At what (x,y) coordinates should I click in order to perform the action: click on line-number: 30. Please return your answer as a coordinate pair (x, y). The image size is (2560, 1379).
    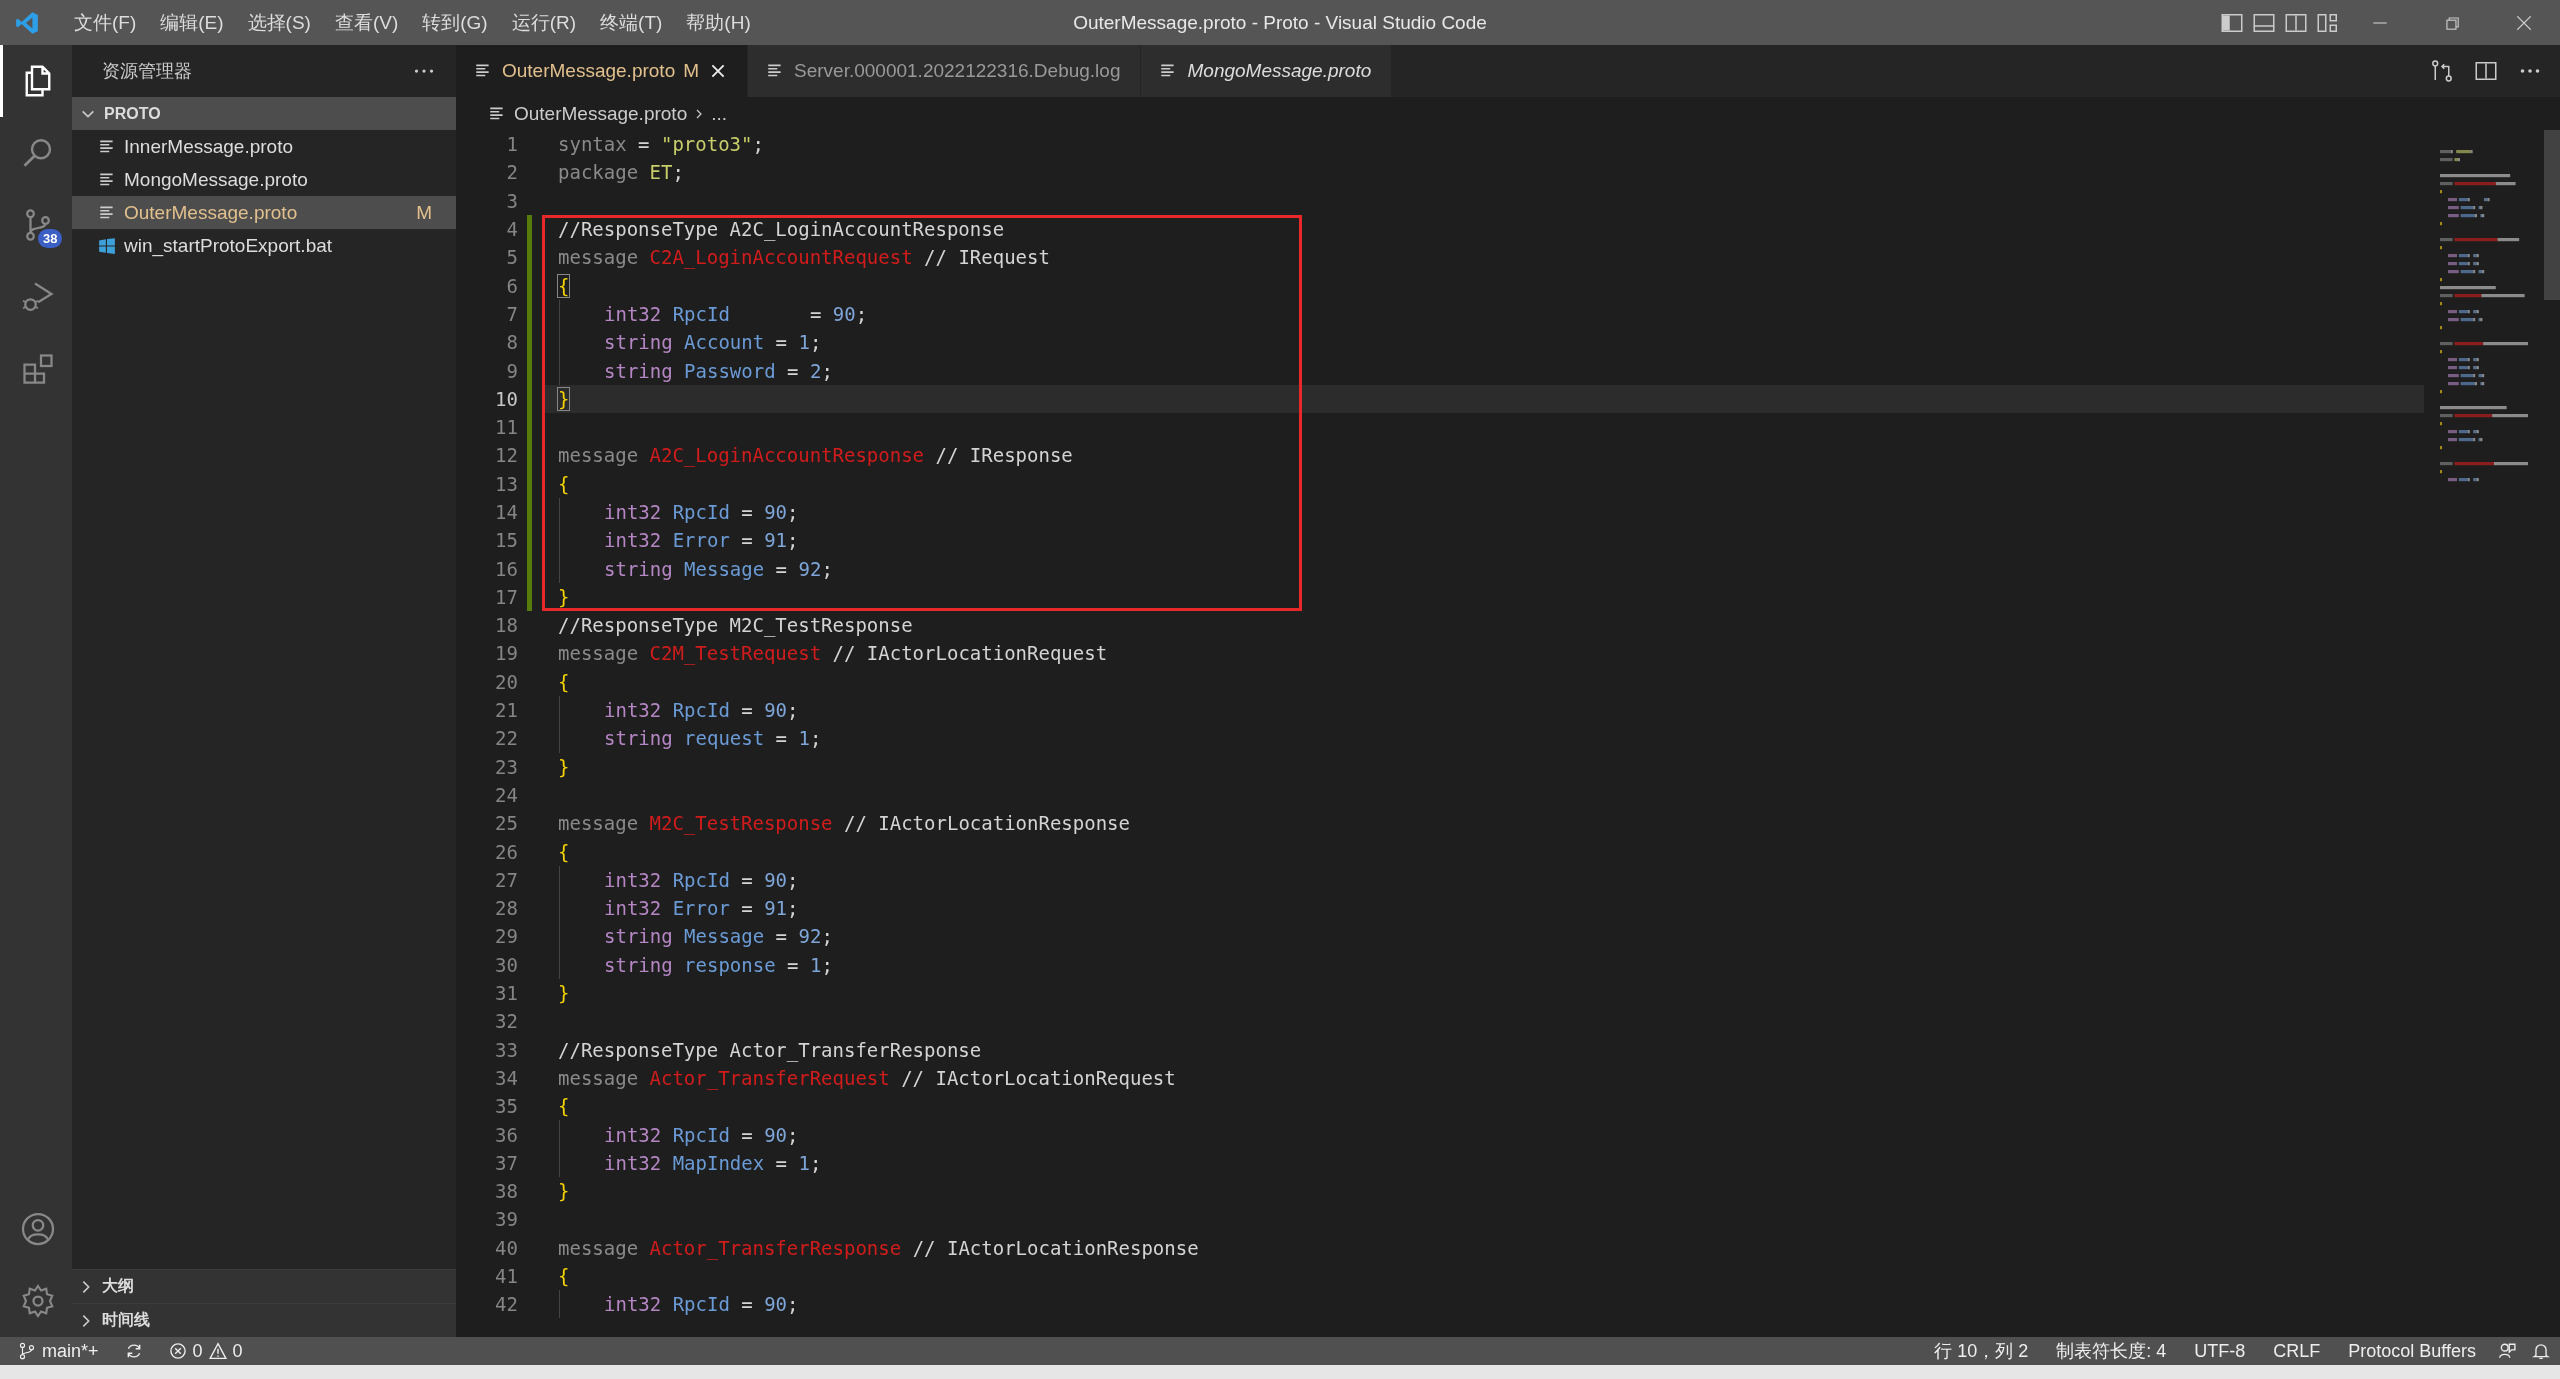
    Looking at the image, I should click on (506, 964).